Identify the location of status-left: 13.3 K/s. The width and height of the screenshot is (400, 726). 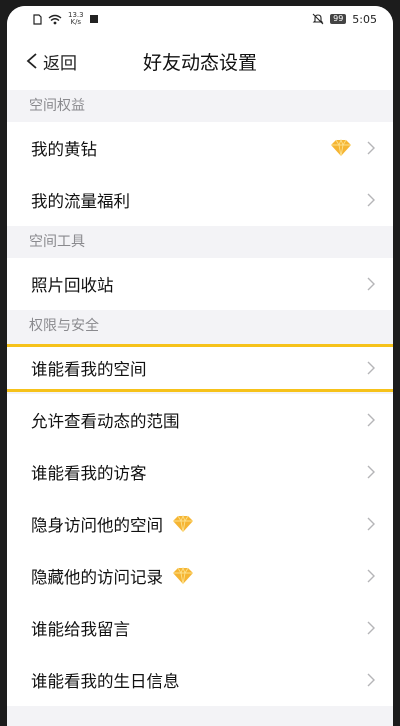
(65, 19).